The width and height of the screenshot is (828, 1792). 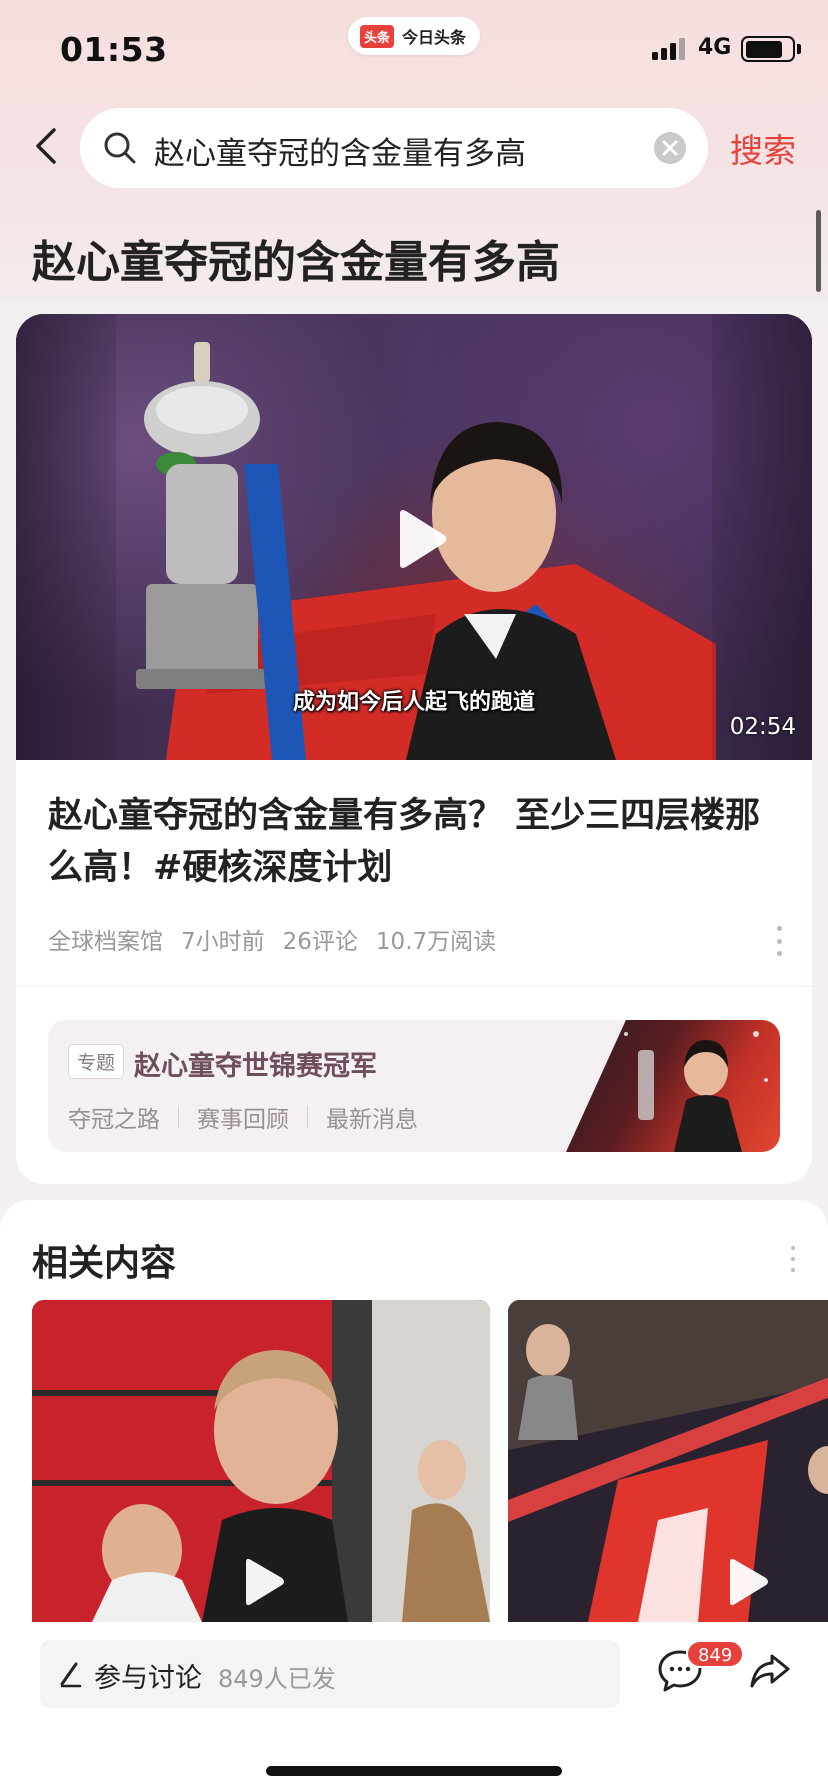 What do you see at coordinates (673, 1086) in the screenshot?
I see `topic-image` at bounding box center [673, 1086].